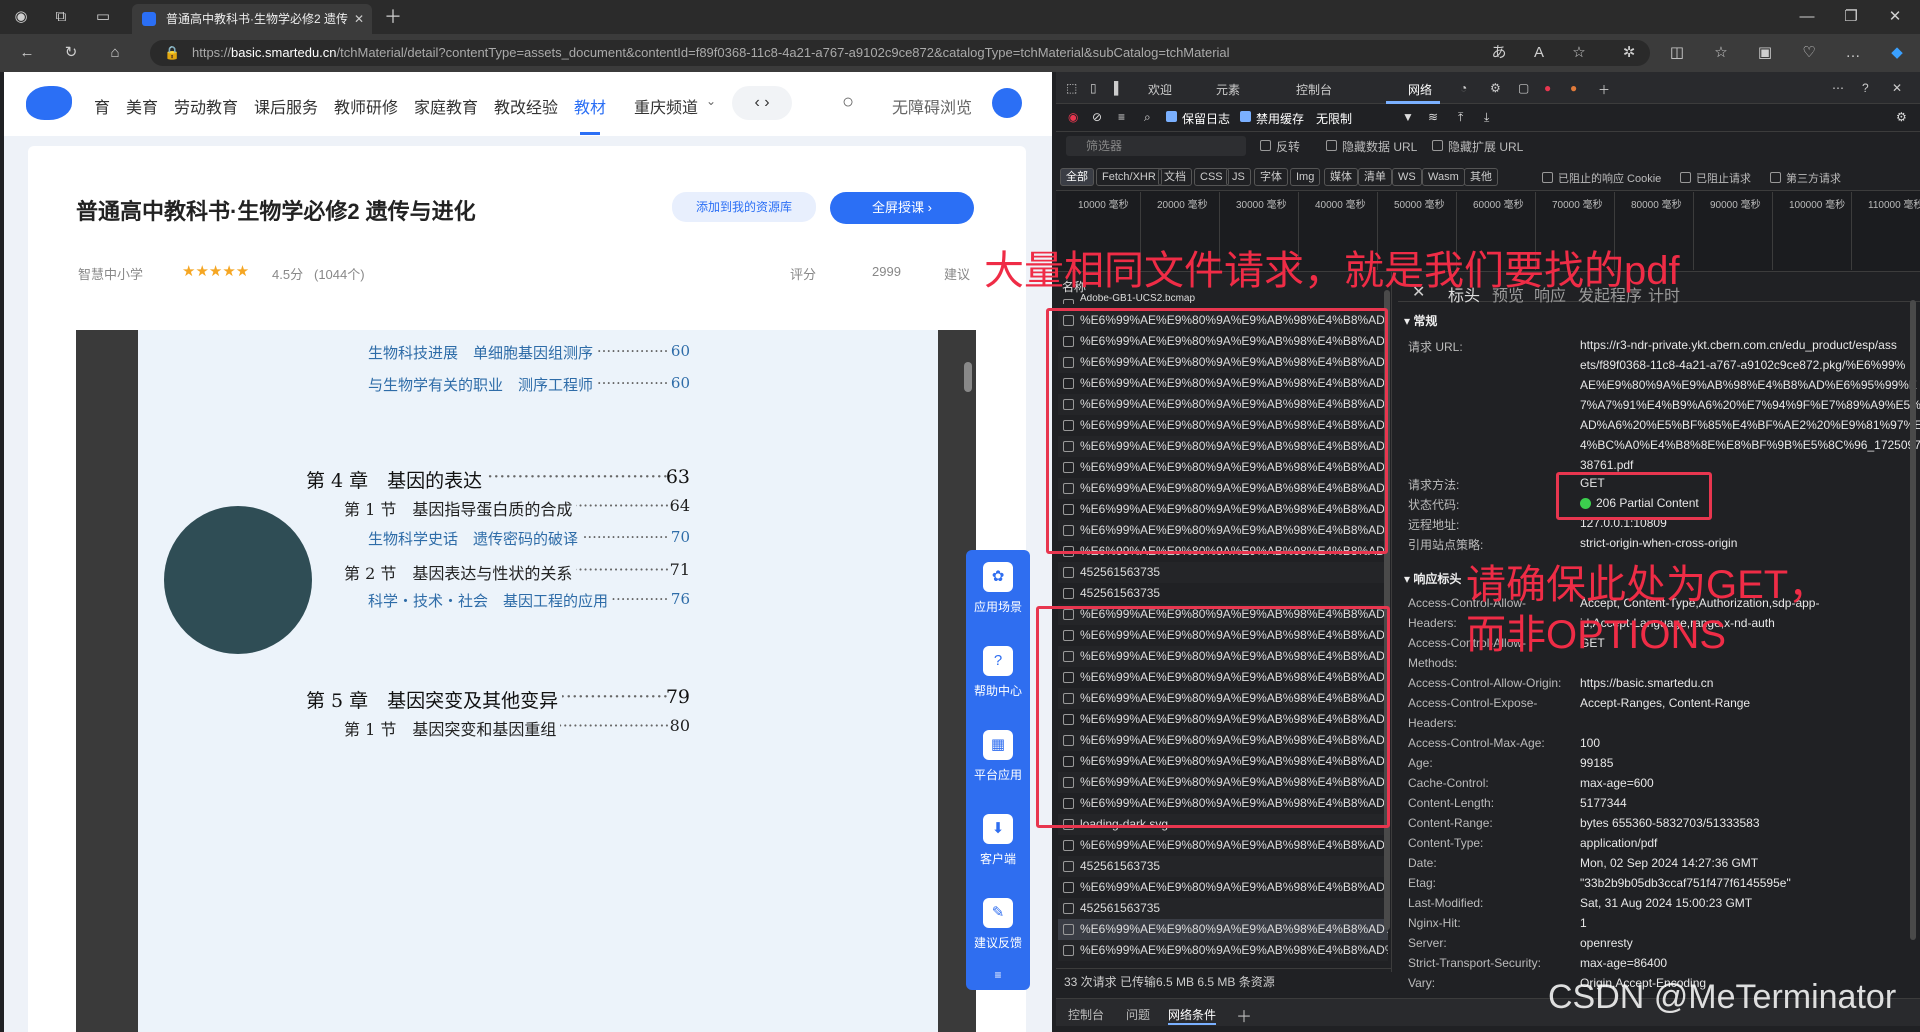 The height and width of the screenshot is (1032, 1920). Describe the element at coordinates (1375, 177) in the screenshot. I see `type-chip: 清单` at that location.